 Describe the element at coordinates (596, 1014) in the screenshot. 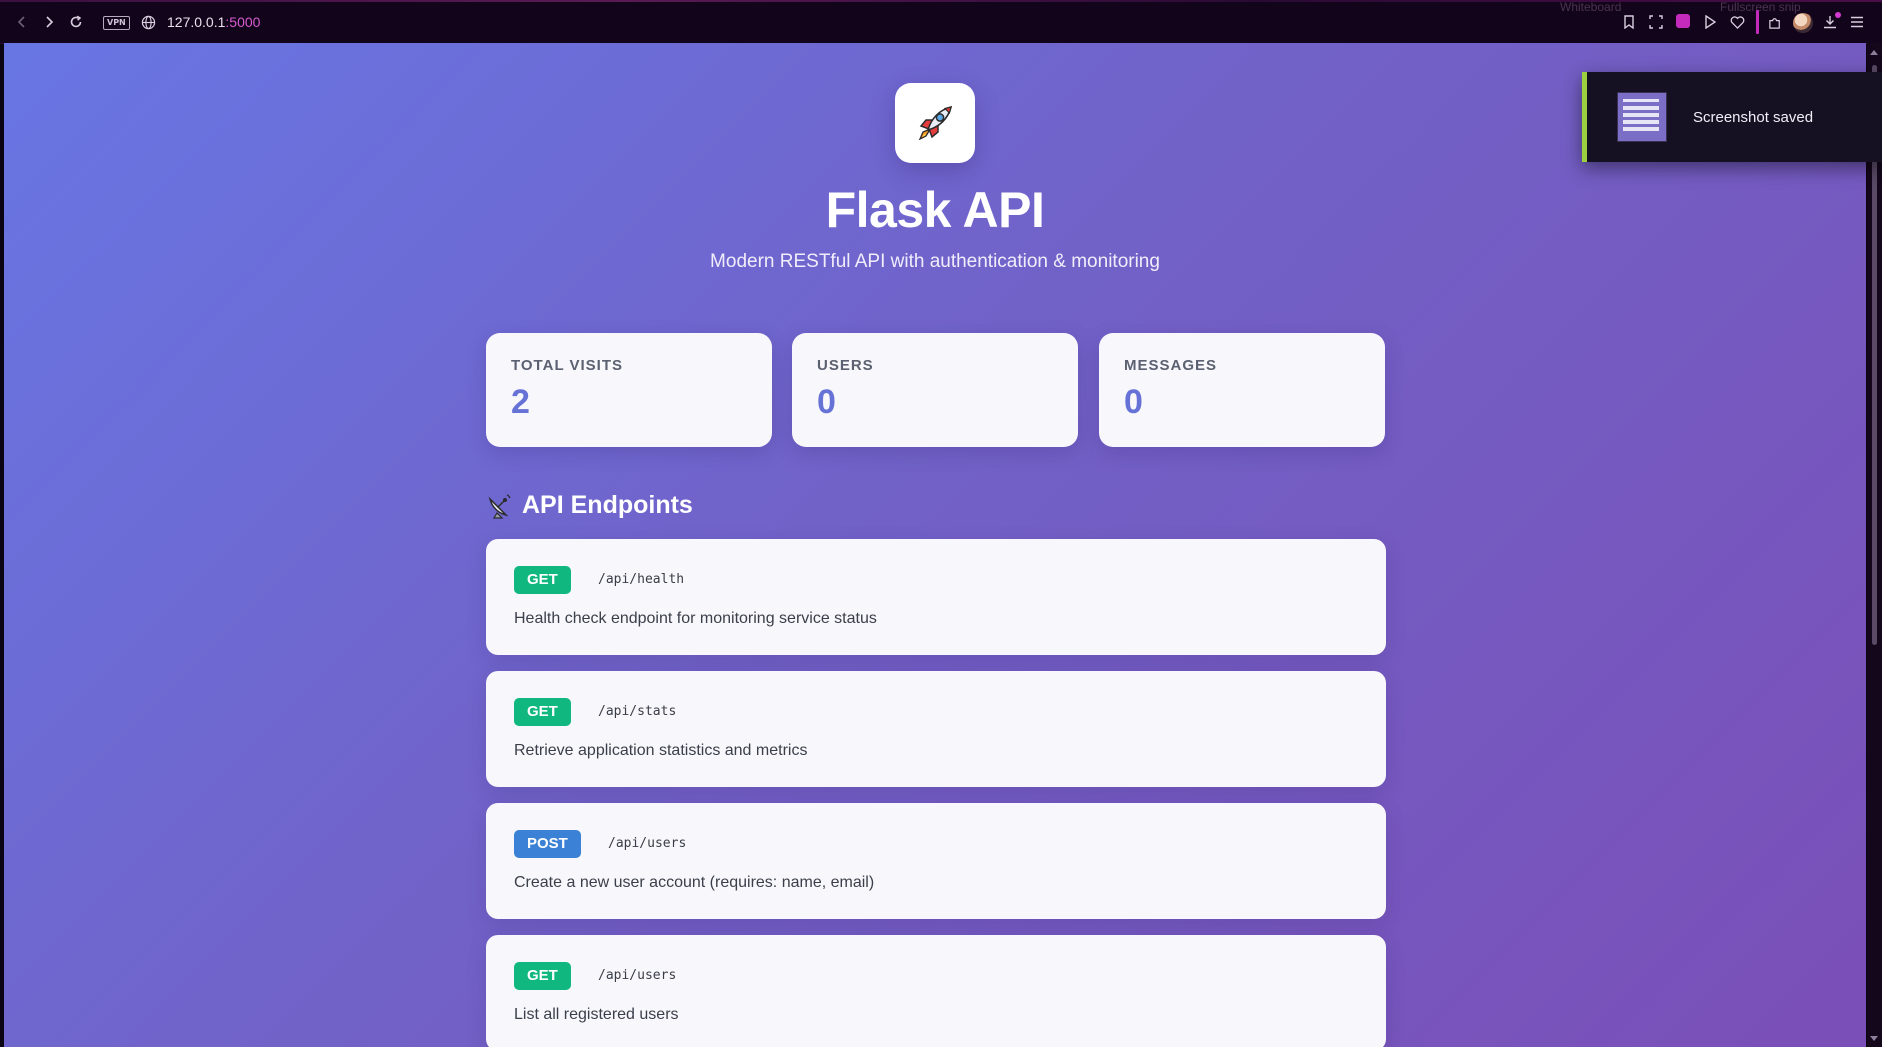

I see `endpoint-description: List all registered users` at that location.